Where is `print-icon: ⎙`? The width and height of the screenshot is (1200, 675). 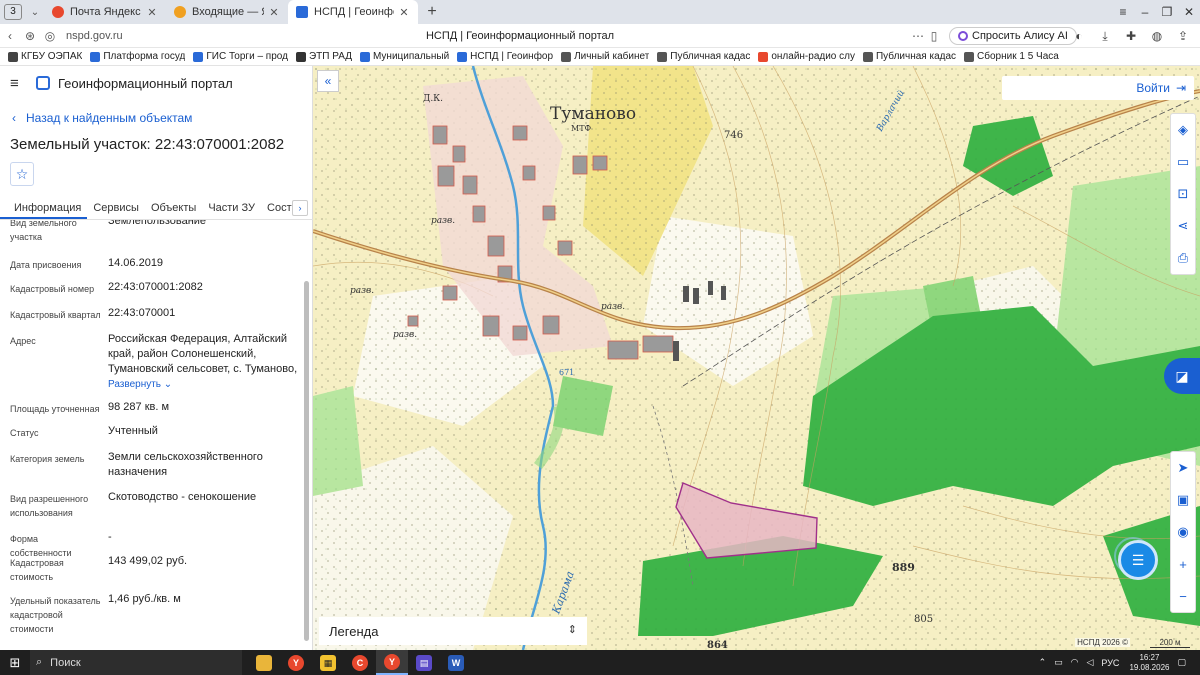
print-icon: ⎙ is located at coordinates (1183, 258).